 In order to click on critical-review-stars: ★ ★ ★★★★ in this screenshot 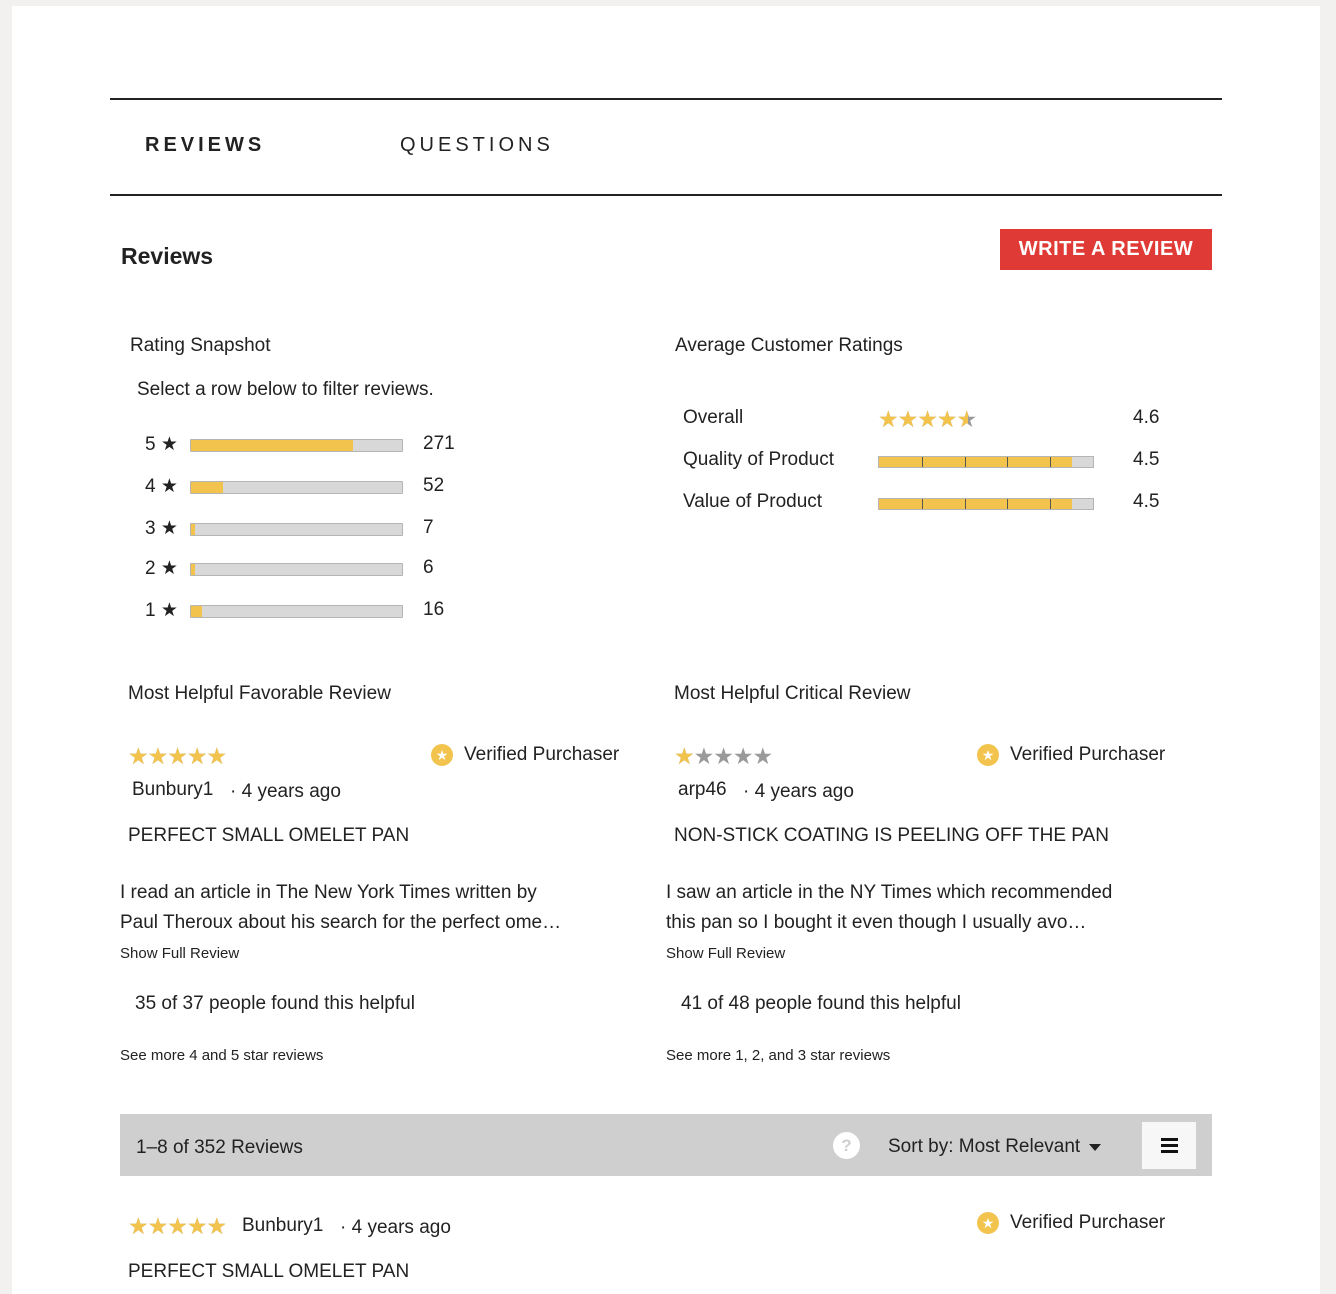, I will do `click(723, 756)`.